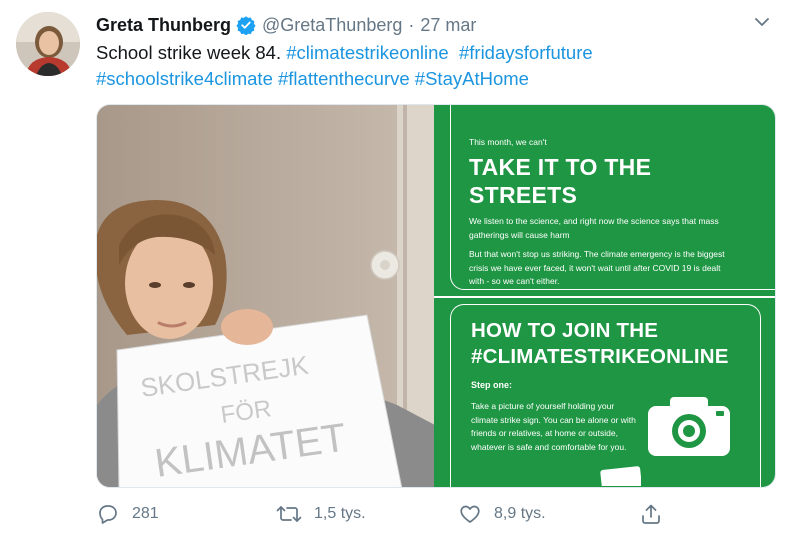 The height and width of the screenshot is (548, 790). I want to click on hashtag-link: #flattenthecurve, so click(344, 78).